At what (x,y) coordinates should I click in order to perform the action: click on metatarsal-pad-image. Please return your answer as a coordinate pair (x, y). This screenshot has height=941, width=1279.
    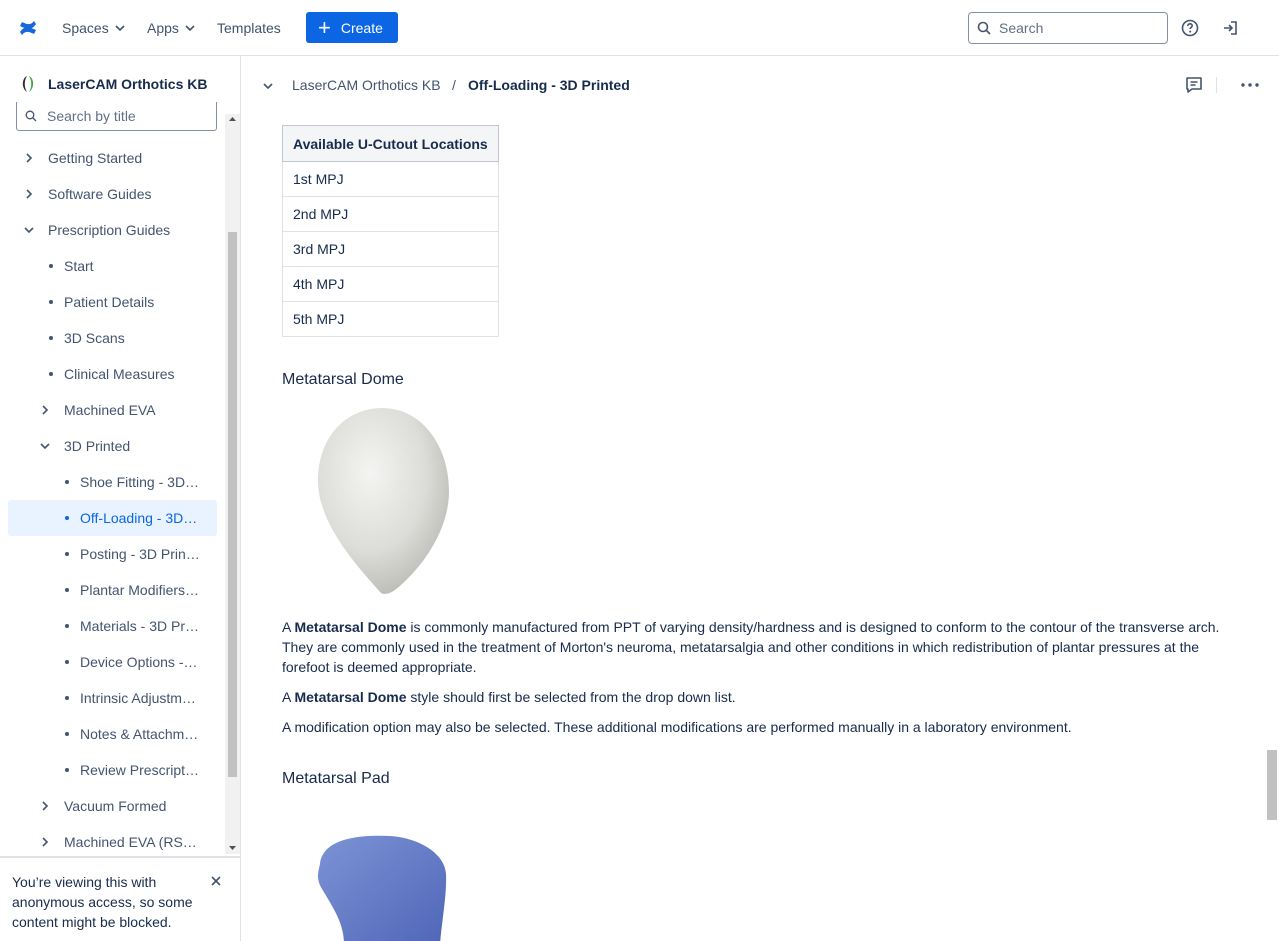
    Looking at the image, I should click on (380, 887).